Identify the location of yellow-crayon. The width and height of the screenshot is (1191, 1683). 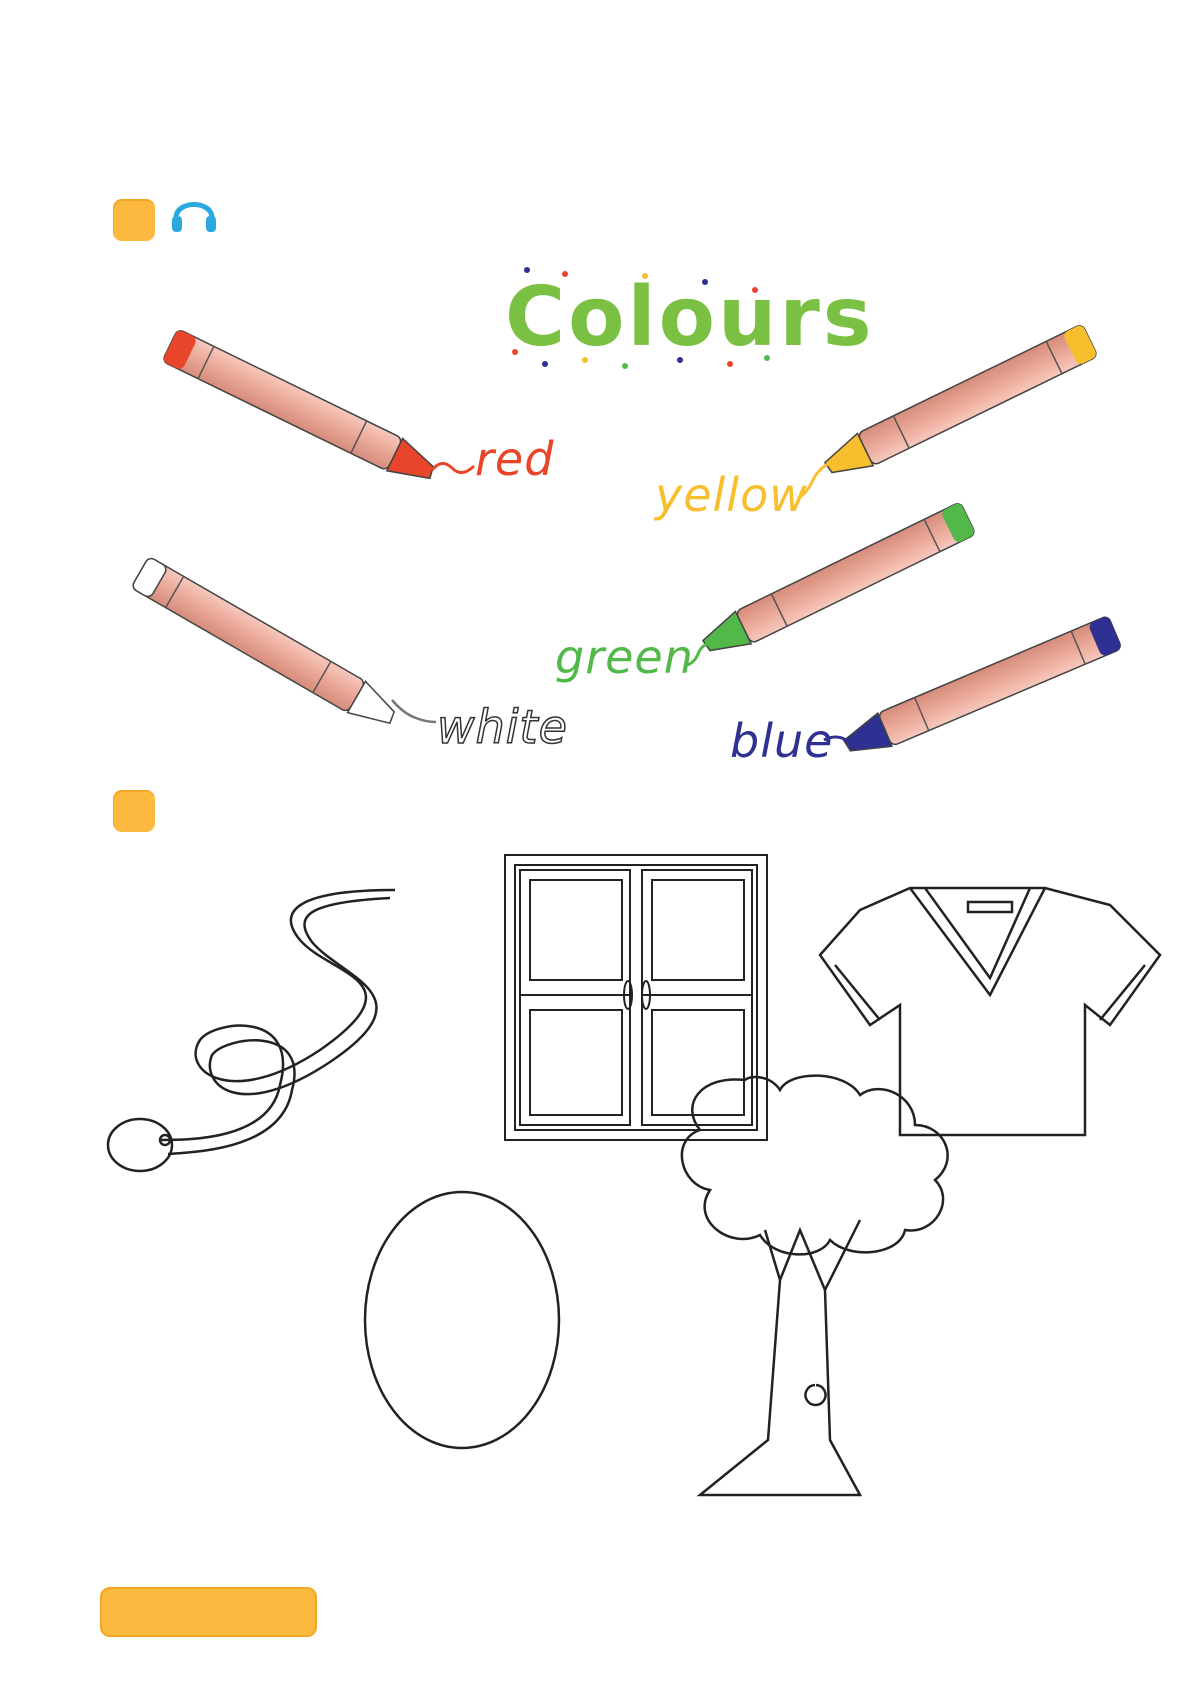
(960, 399).